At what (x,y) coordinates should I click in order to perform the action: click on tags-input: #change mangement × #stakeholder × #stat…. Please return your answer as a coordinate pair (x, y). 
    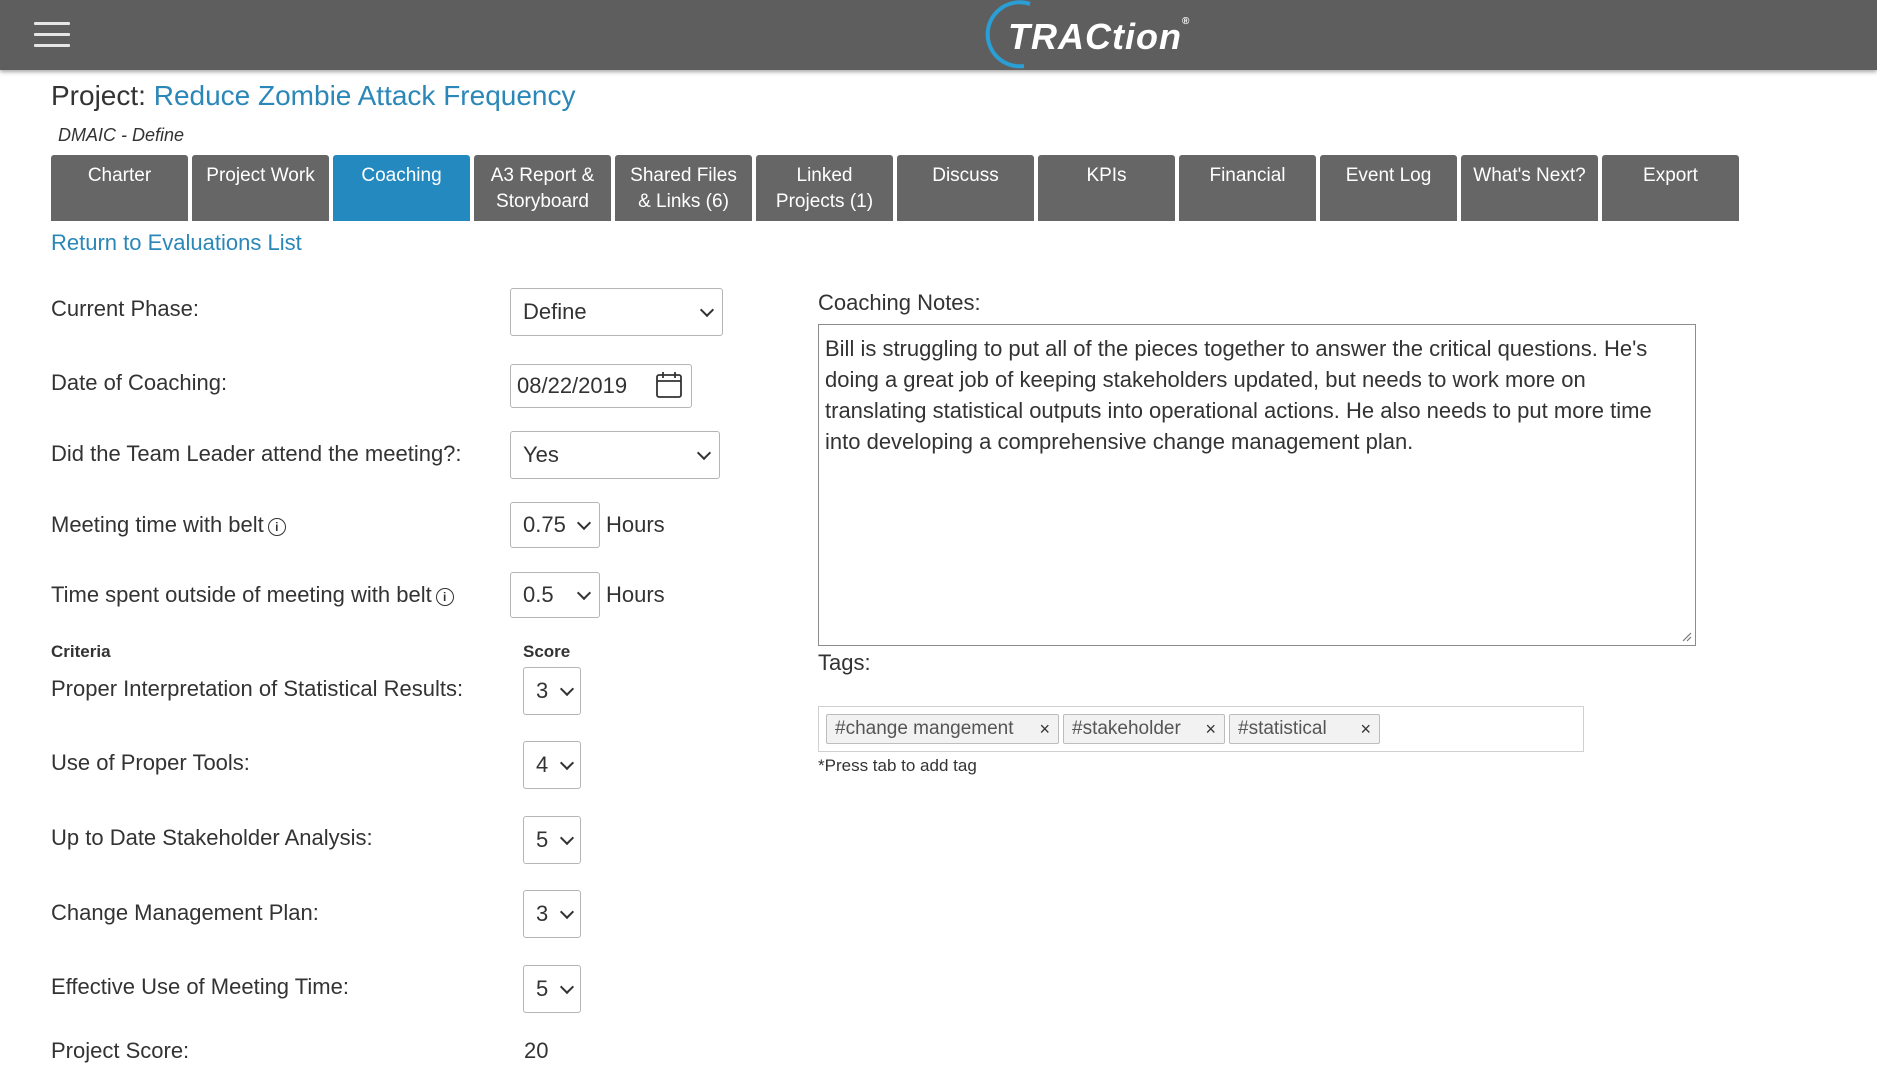
    Looking at the image, I should click on (1201, 729).